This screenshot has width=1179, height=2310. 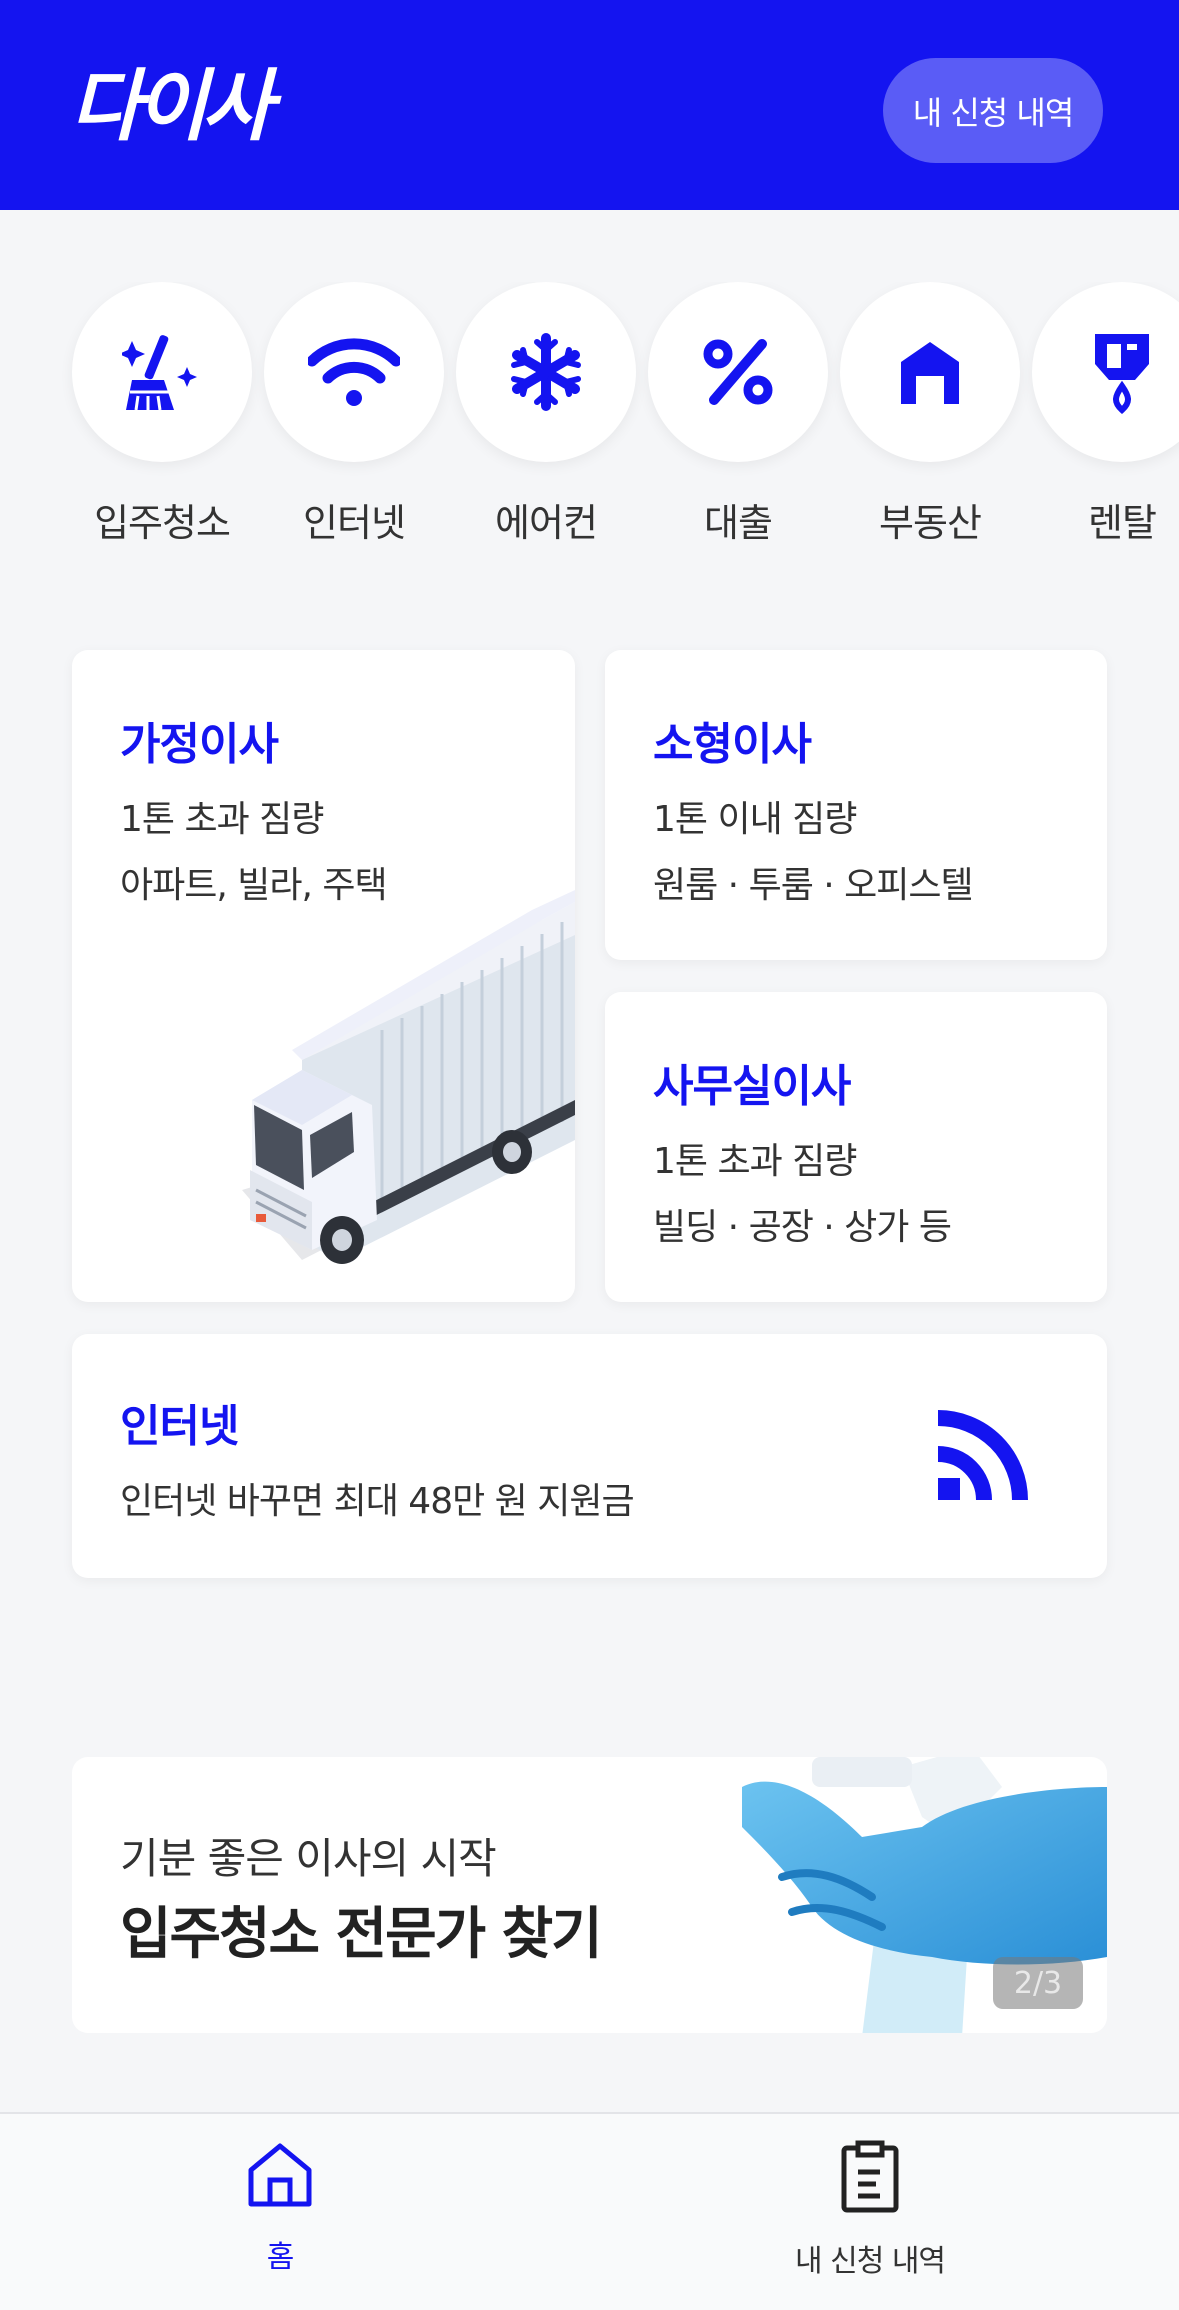 What do you see at coordinates (589, 1895) in the screenshot?
I see `promo-banner: 기분 좋은 이사의 시작 입주청소 전문가 찾기 2/3` at bounding box center [589, 1895].